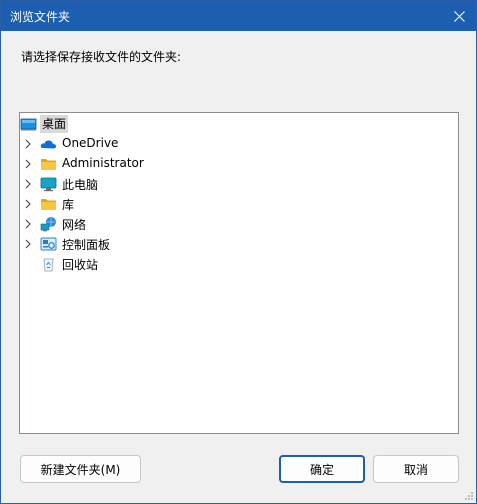 This screenshot has height=504, width=477. Describe the element at coordinates (48, 265) in the screenshot. I see `recycle-bin-icon` at that location.